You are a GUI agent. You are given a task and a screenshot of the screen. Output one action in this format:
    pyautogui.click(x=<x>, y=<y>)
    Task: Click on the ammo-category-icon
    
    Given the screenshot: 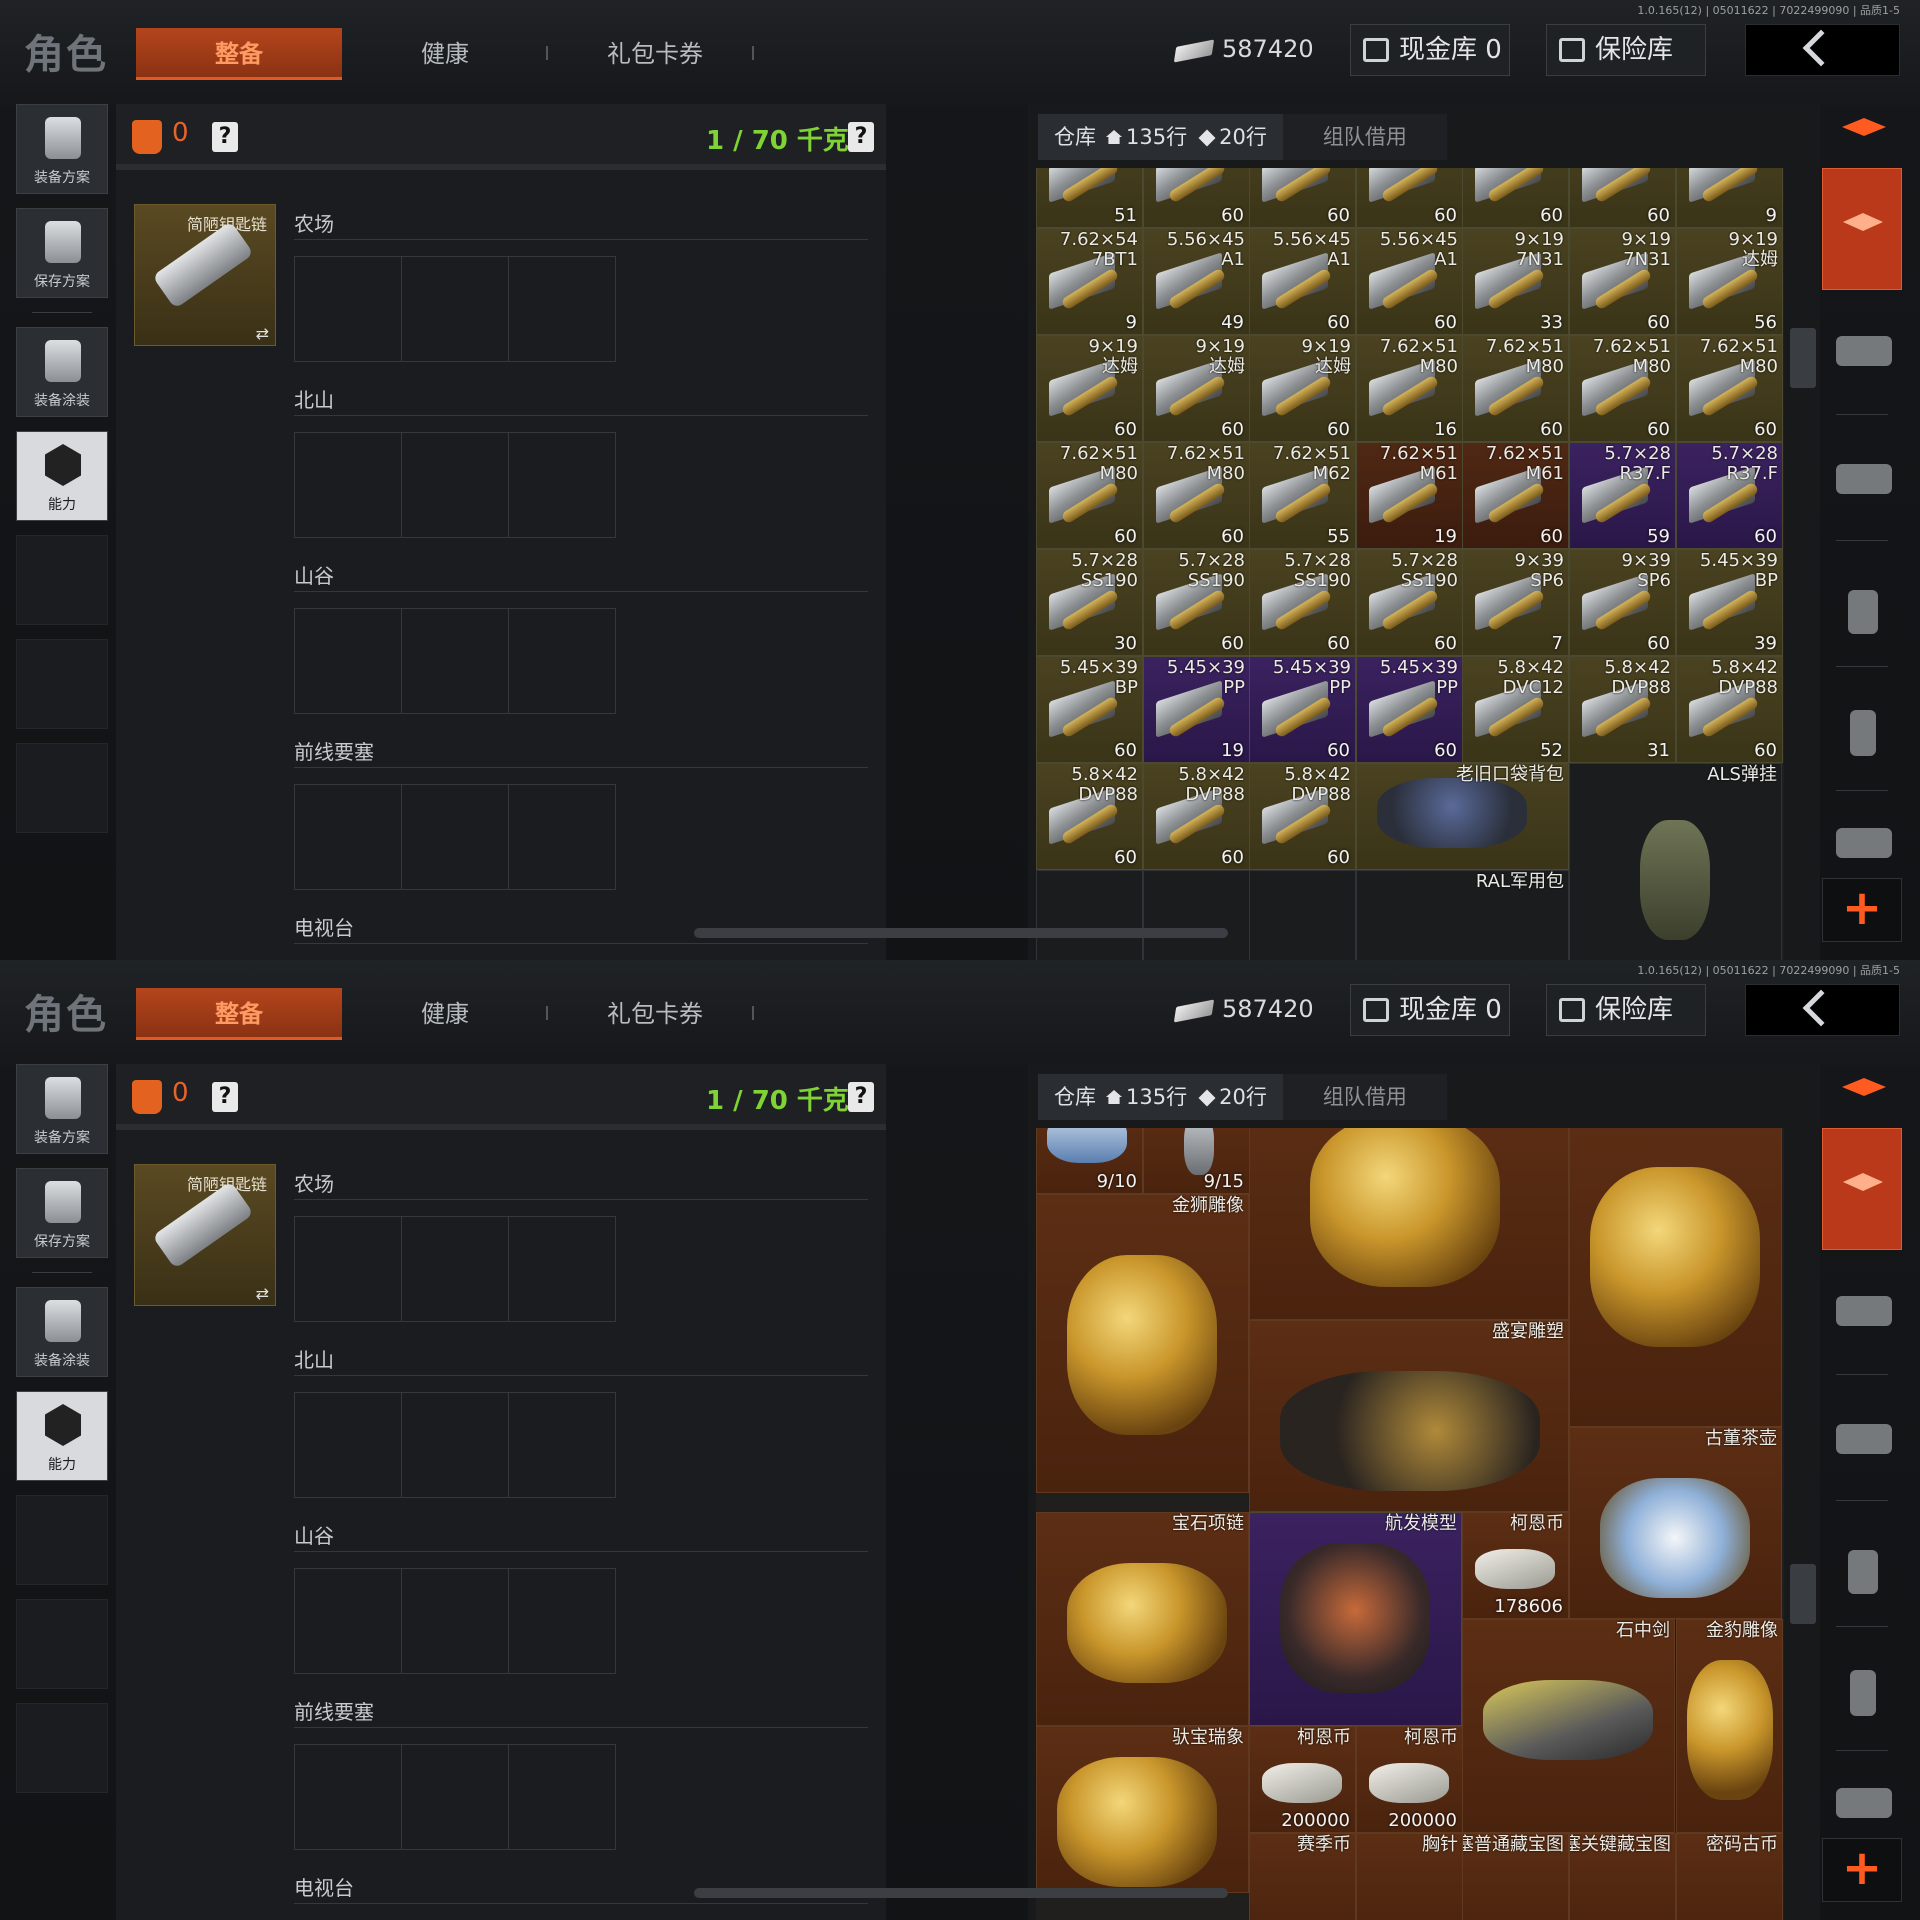 What is the action you would take?
    pyautogui.click(x=1863, y=1693)
    